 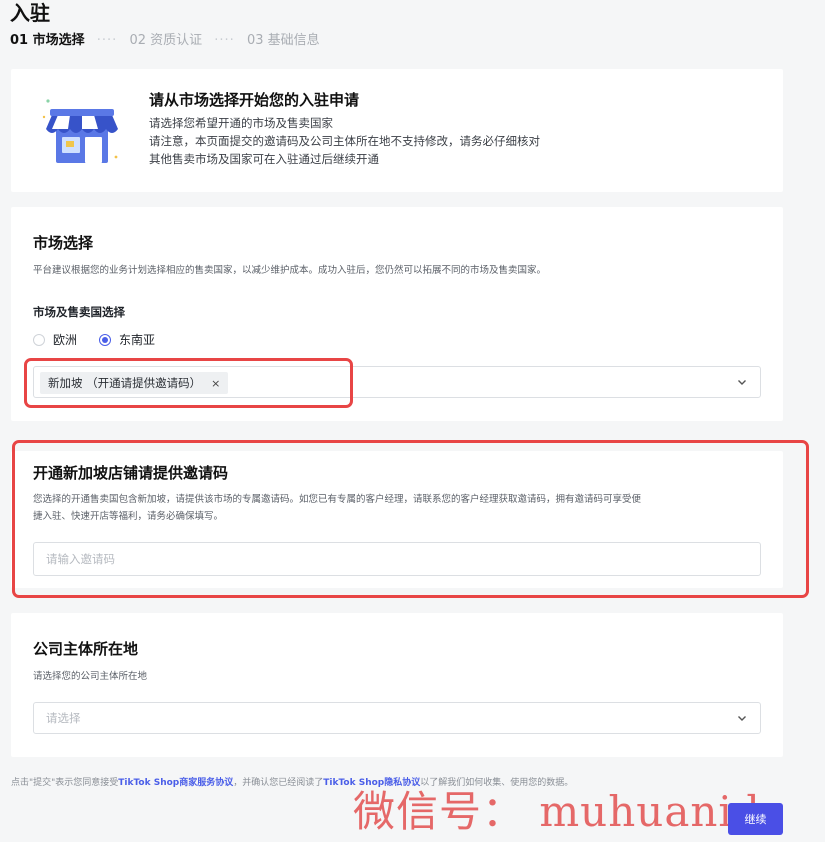 What do you see at coordinates (90, 676) in the screenshot?
I see `company-section-description: 请选择您的公司主体所在地` at bounding box center [90, 676].